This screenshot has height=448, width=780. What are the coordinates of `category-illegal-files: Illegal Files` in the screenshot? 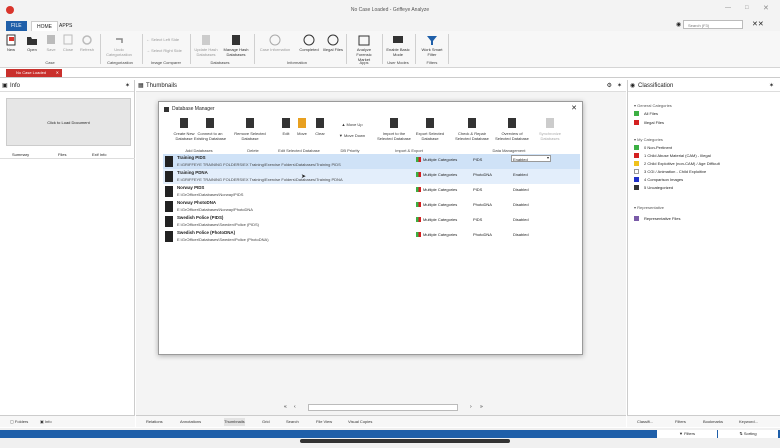 It's located at (649, 122).